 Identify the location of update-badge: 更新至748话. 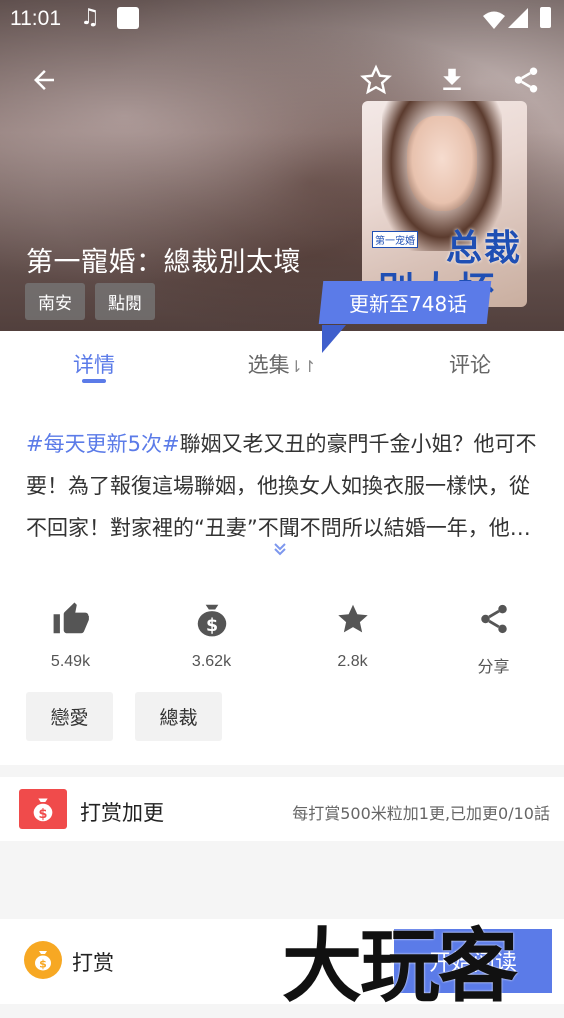
(405, 302).